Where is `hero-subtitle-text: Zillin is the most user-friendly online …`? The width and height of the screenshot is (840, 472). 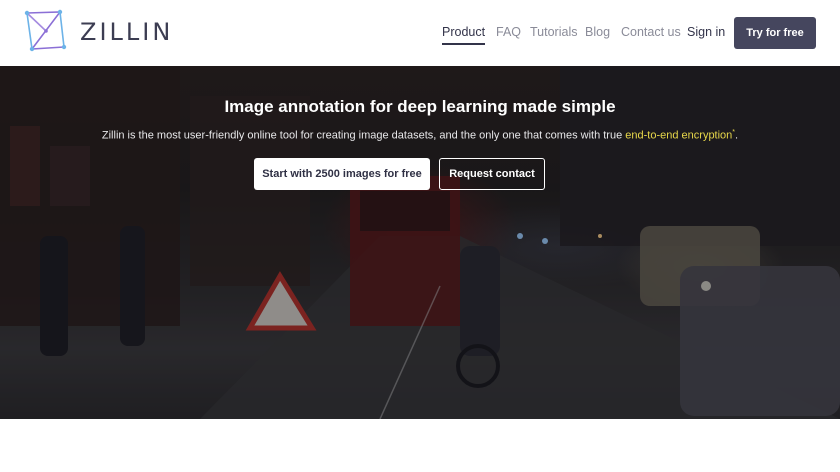
hero-subtitle-text: Zillin is the most user-friendly online … is located at coordinates (363, 135).